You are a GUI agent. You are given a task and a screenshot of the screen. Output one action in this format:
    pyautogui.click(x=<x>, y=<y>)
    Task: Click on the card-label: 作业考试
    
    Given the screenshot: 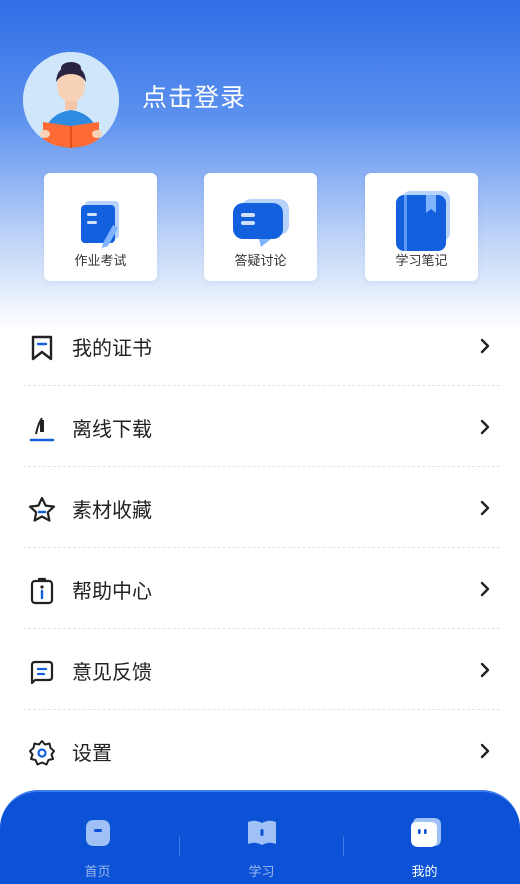 What is the action you would take?
    pyautogui.click(x=100, y=261)
    